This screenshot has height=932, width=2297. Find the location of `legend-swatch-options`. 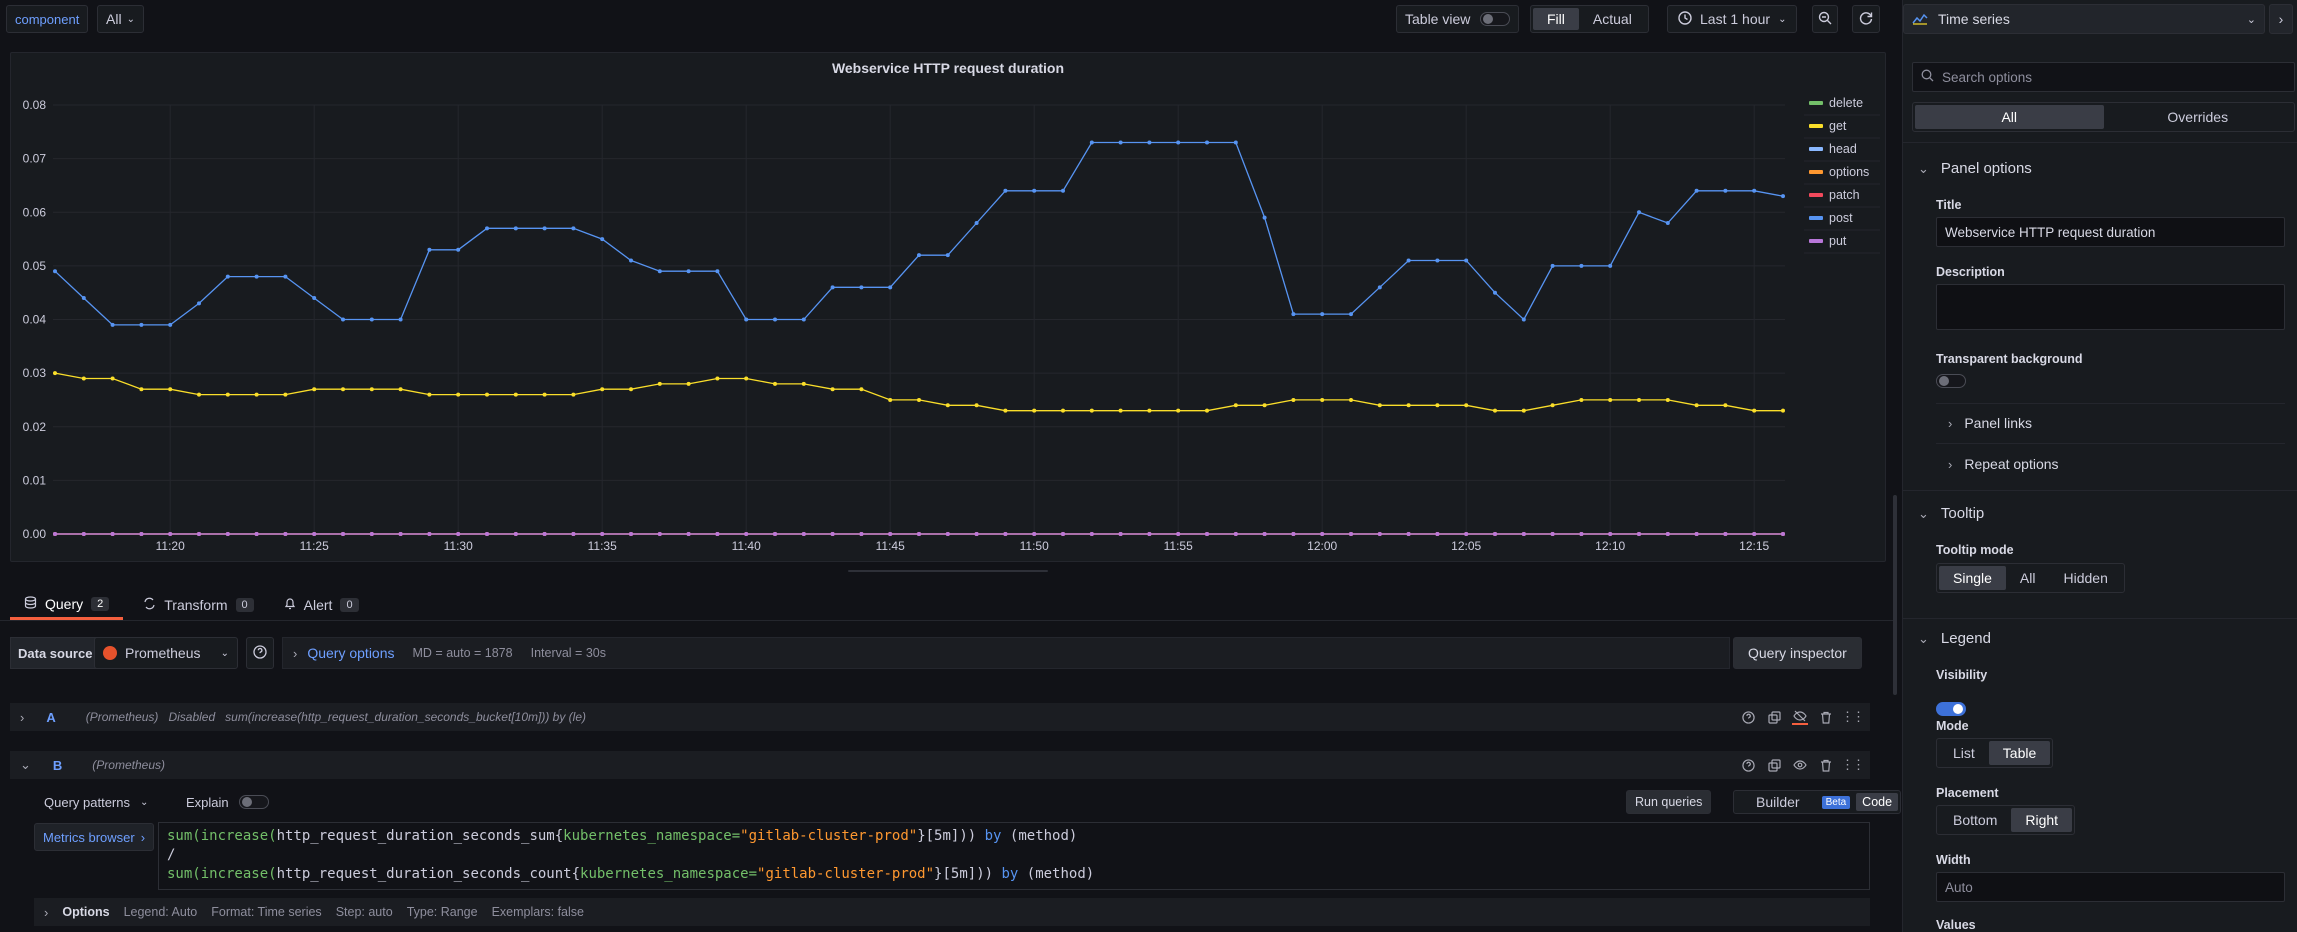

legend-swatch-options is located at coordinates (1816, 172).